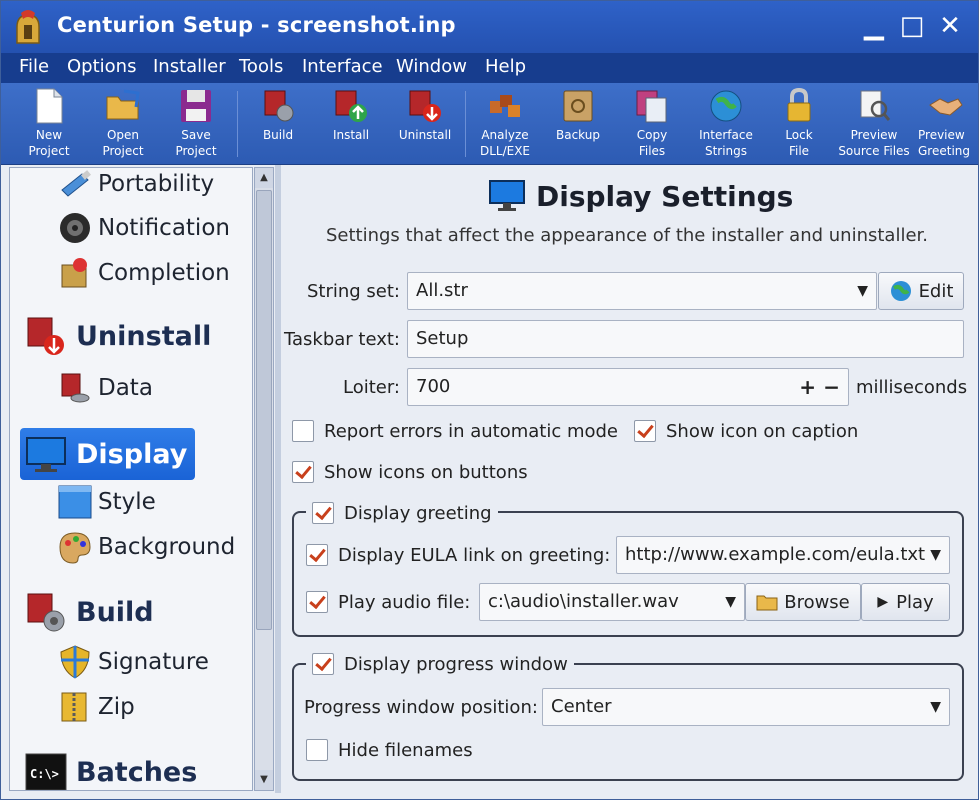  What do you see at coordinates (831, 387) in the screenshot?
I see `minus-icon: −` at bounding box center [831, 387].